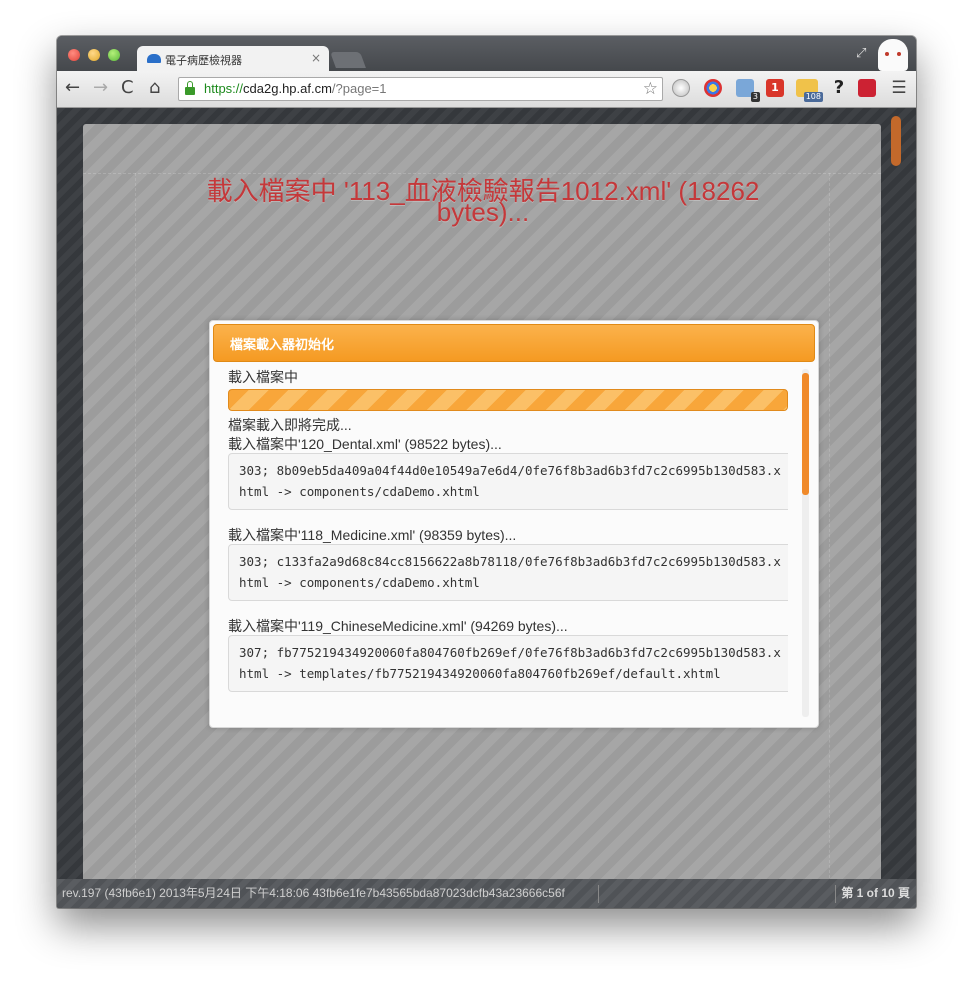 The image size is (973, 988). Describe the element at coordinates (94, 55) in the screenshot. I see `minimize-window-button` at that location.